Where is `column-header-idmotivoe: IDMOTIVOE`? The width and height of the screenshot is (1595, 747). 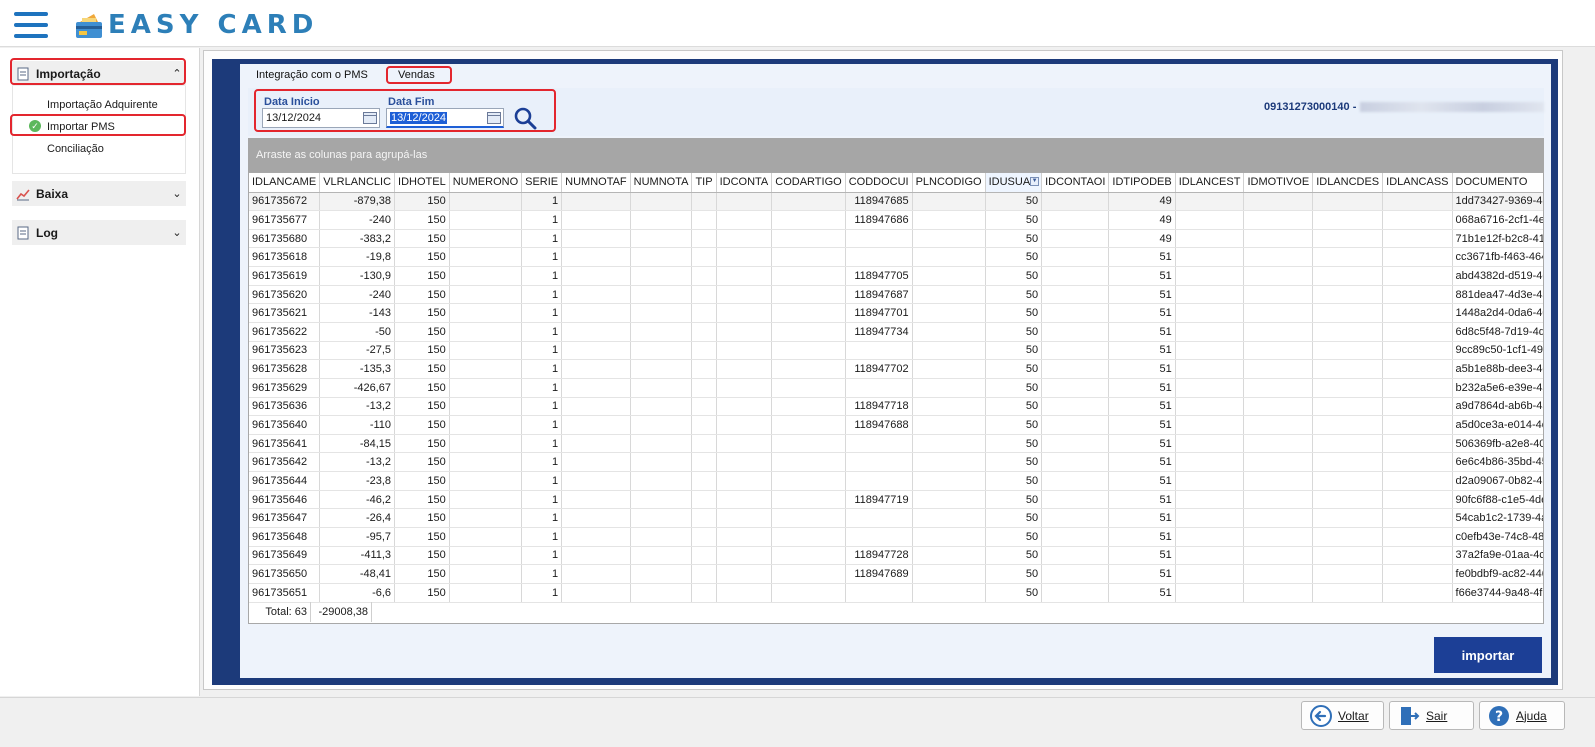 column-header-idmotivoe: IDMOTIVOE is located at coordinates (1278, 183).